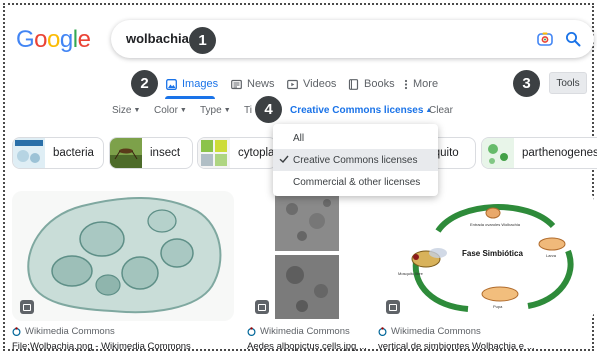 The width and height of the screenshot is (597, 354). What do you see at coordinates (498, 306) in the screenshot?
I see `diagram-label-bottom: Pupa` at bounding box center [498, 306].